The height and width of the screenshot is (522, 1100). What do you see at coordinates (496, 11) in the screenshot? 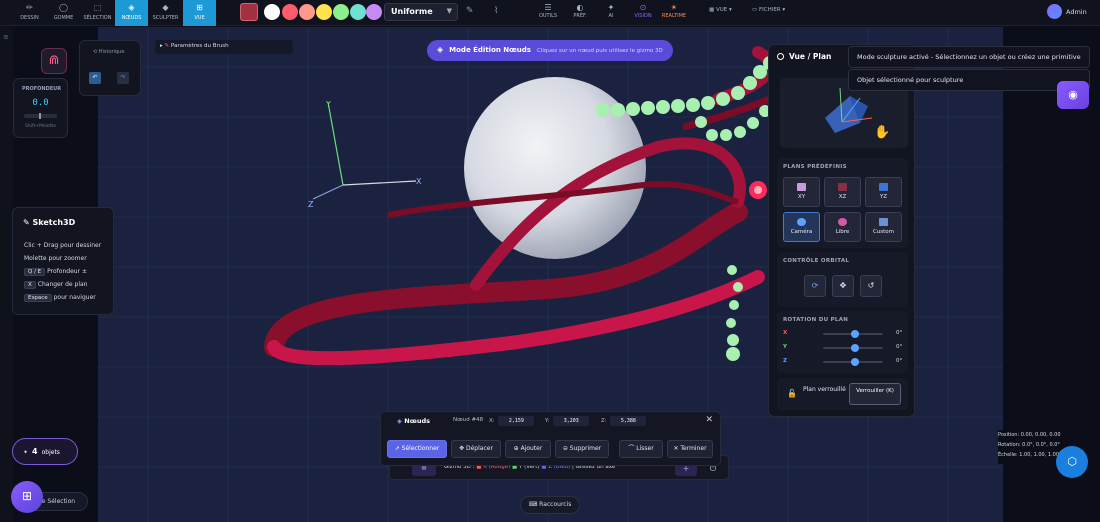
I see `stroke-icon: ⌇` at bounding box center [496, 11].